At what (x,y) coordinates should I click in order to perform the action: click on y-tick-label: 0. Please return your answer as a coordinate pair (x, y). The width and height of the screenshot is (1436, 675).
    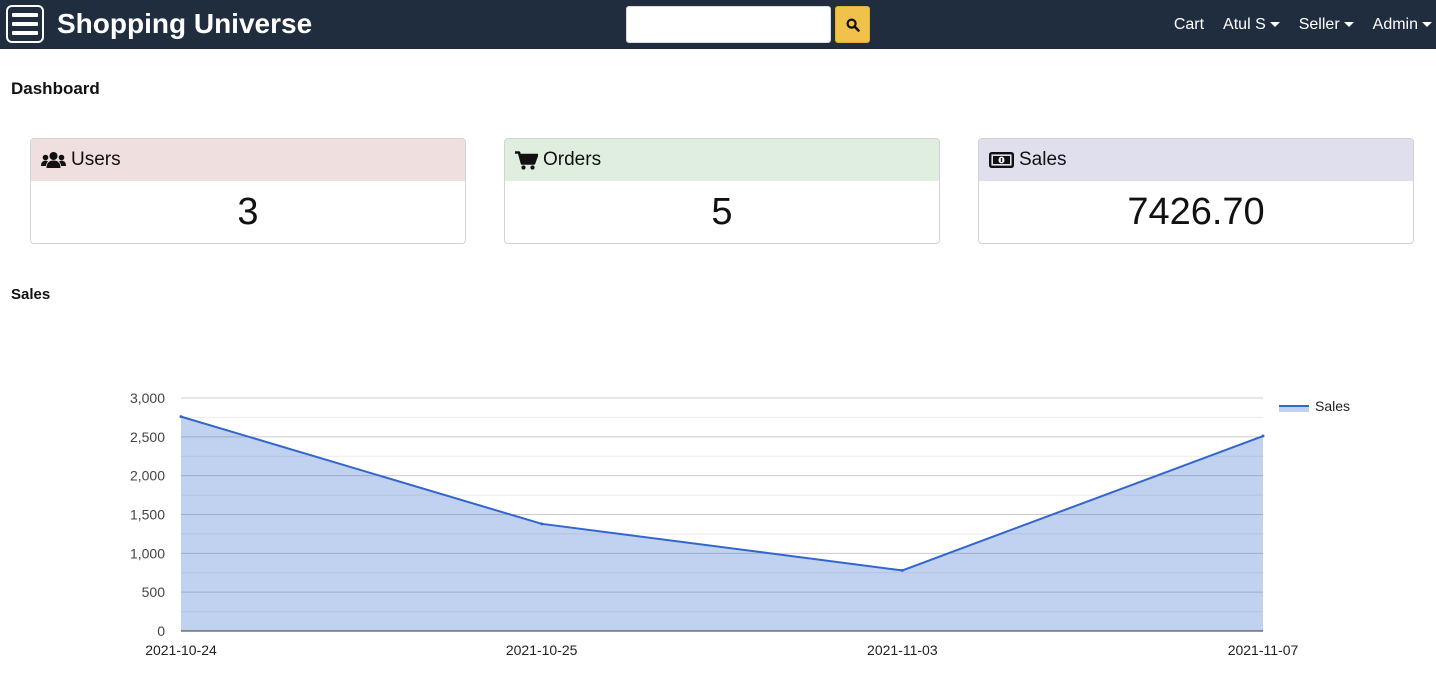
    Looking at the image, I should click on (161, 631).